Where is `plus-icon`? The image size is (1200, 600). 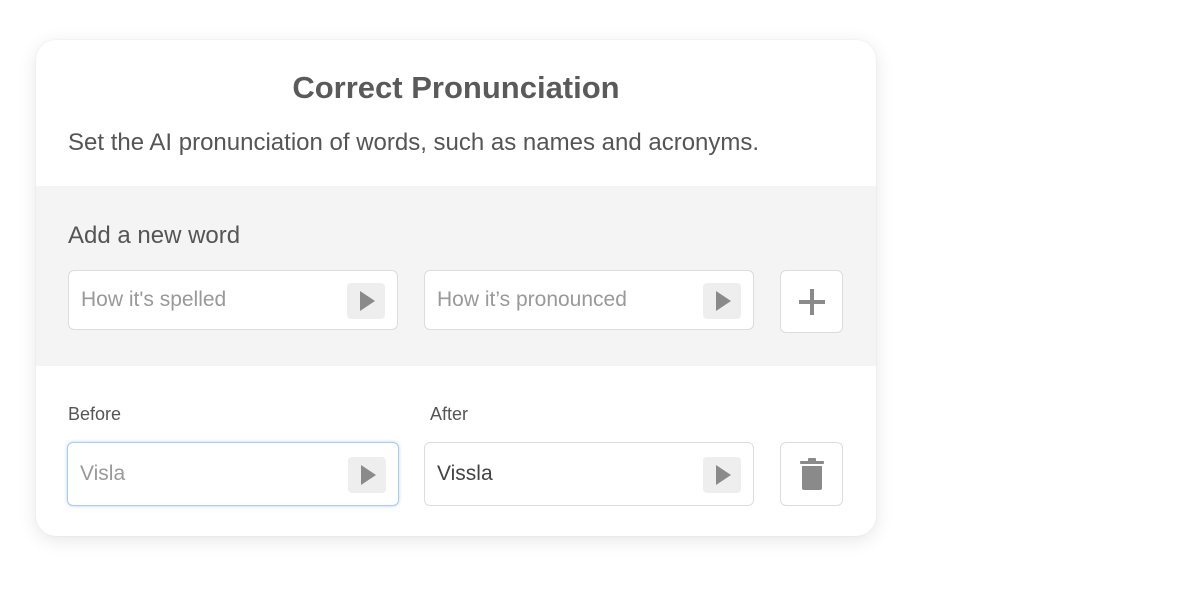
plus-icon is located at coordinates (811, 301).